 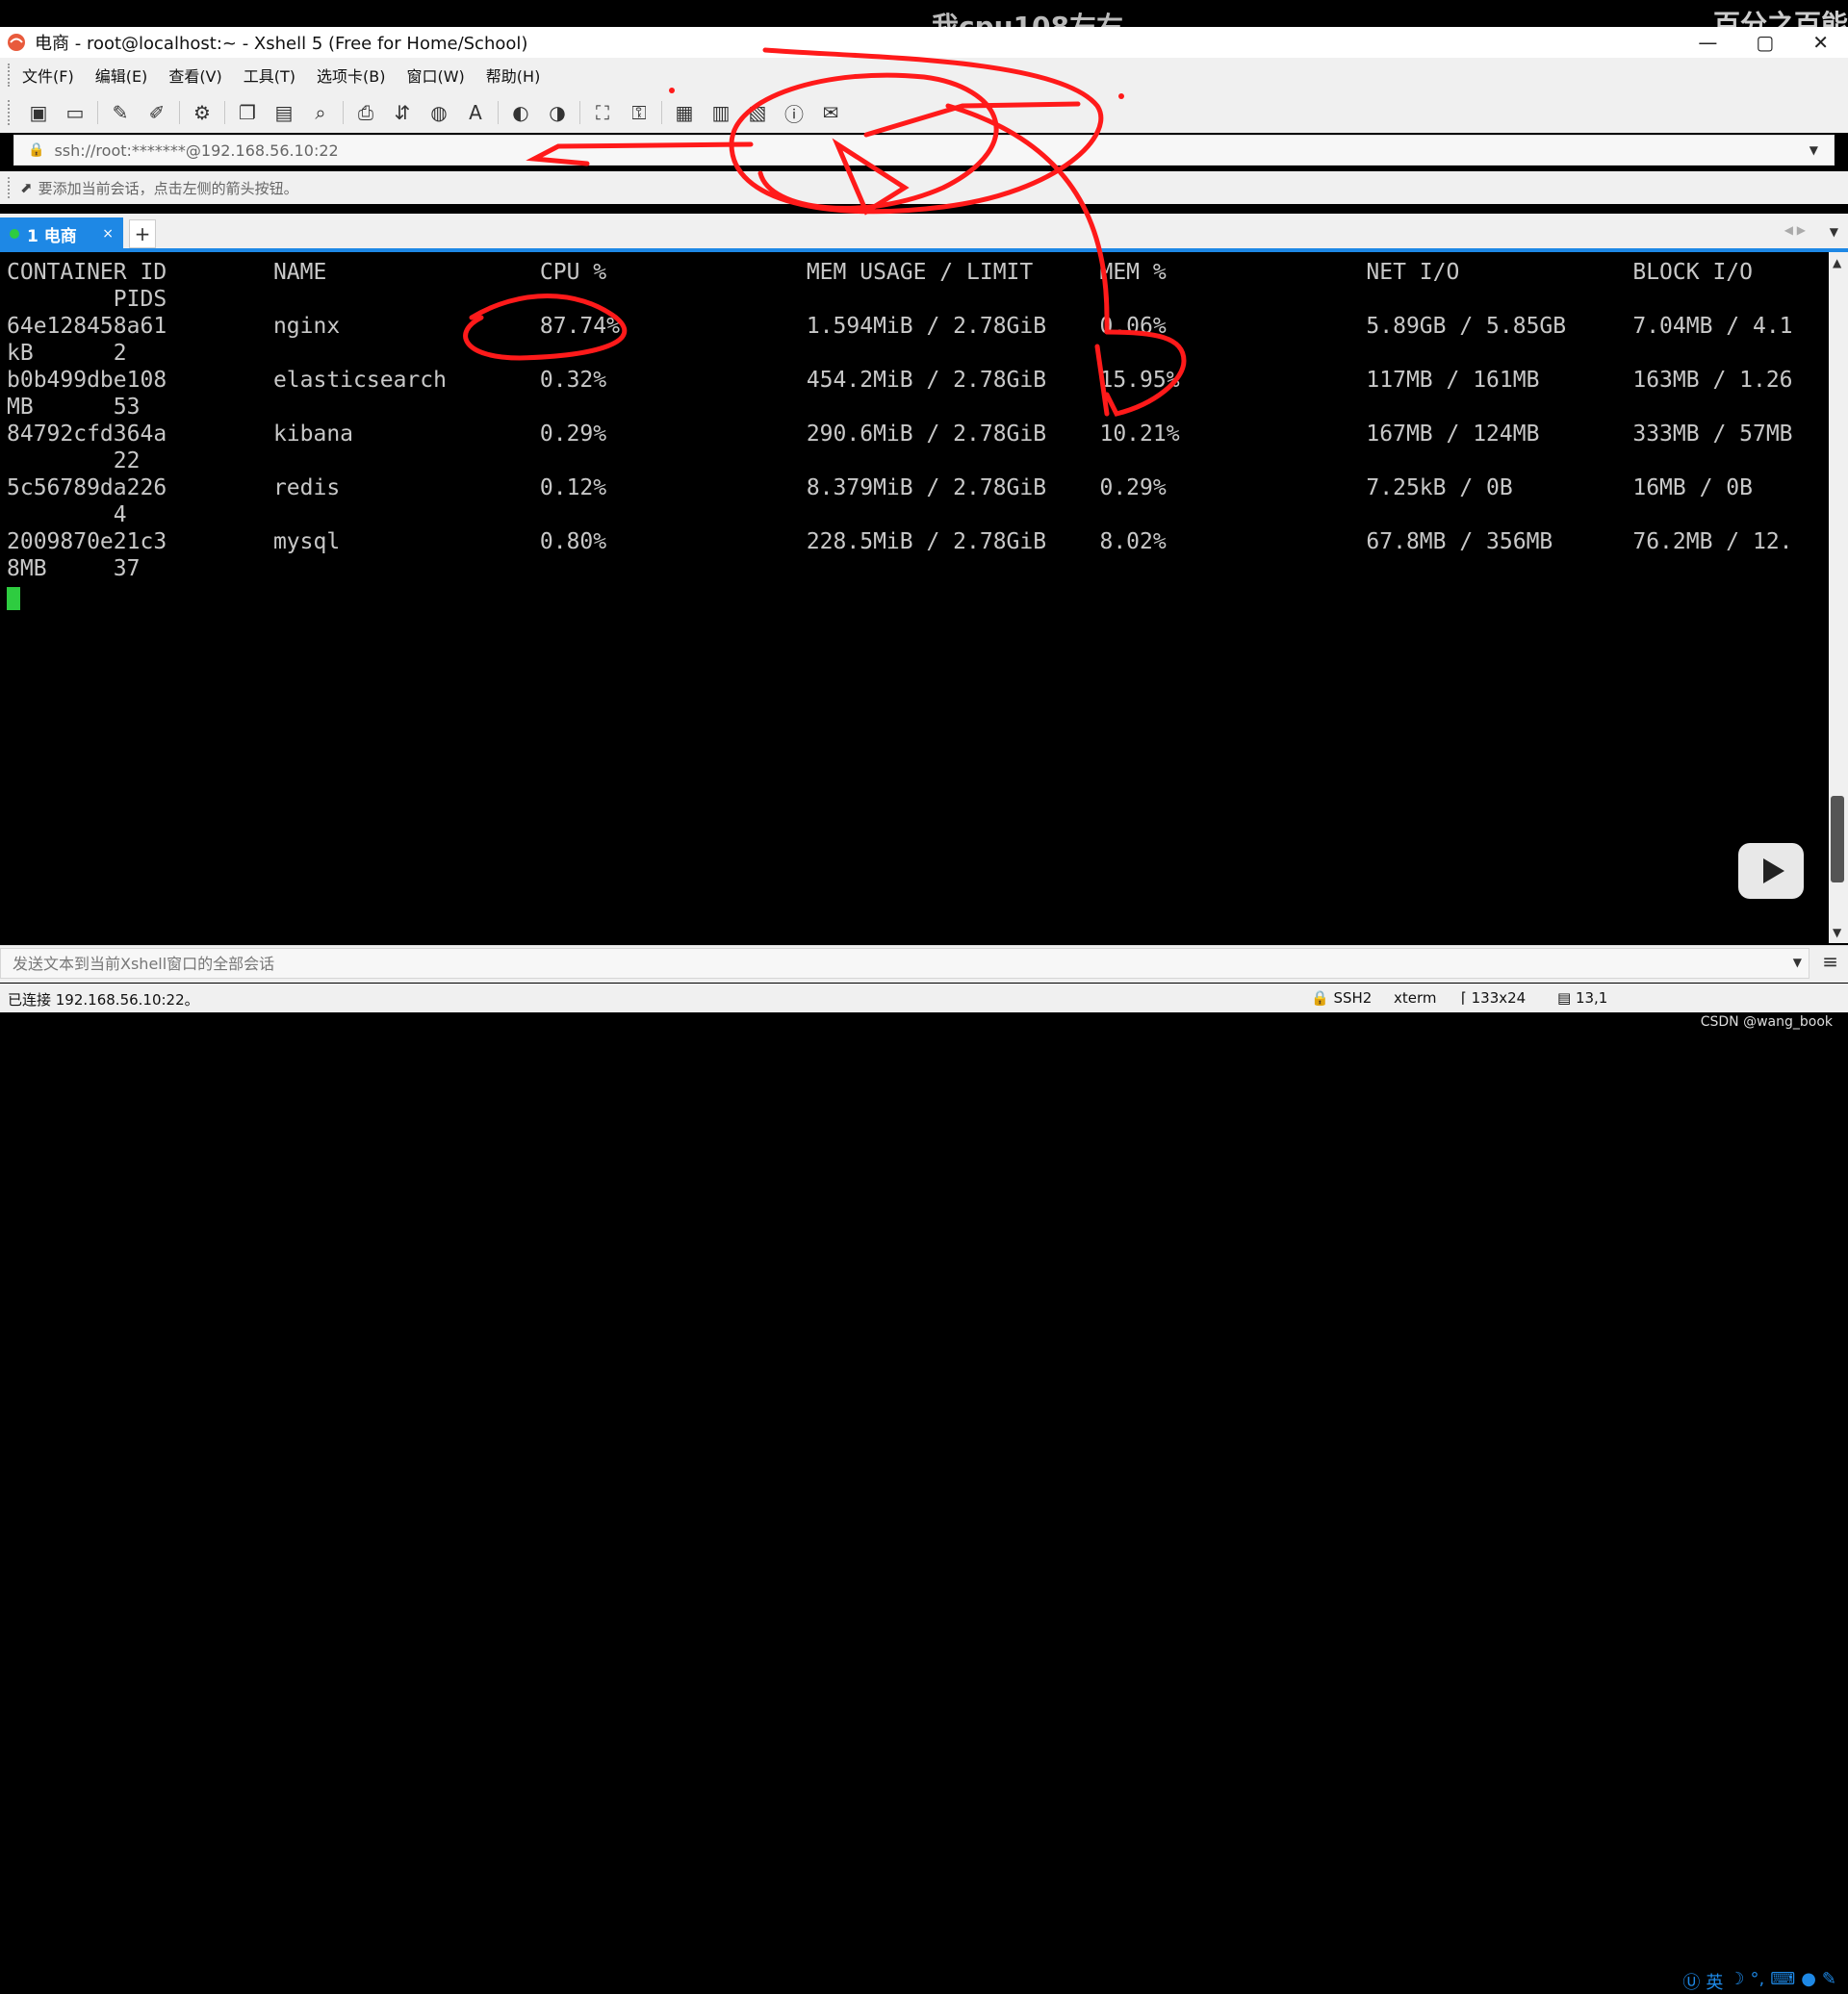 I want to click on size-icon: ⌈, so click(x=1466, y=998).